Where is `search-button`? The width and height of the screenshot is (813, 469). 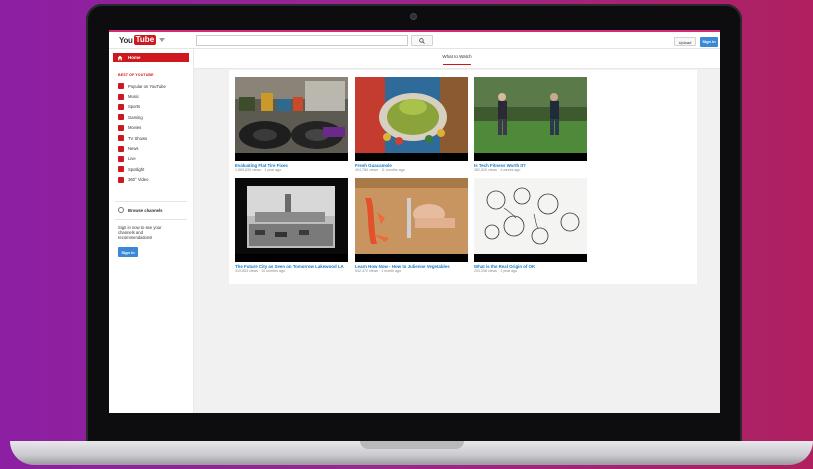
search-button is located at coordinates (422, 40).